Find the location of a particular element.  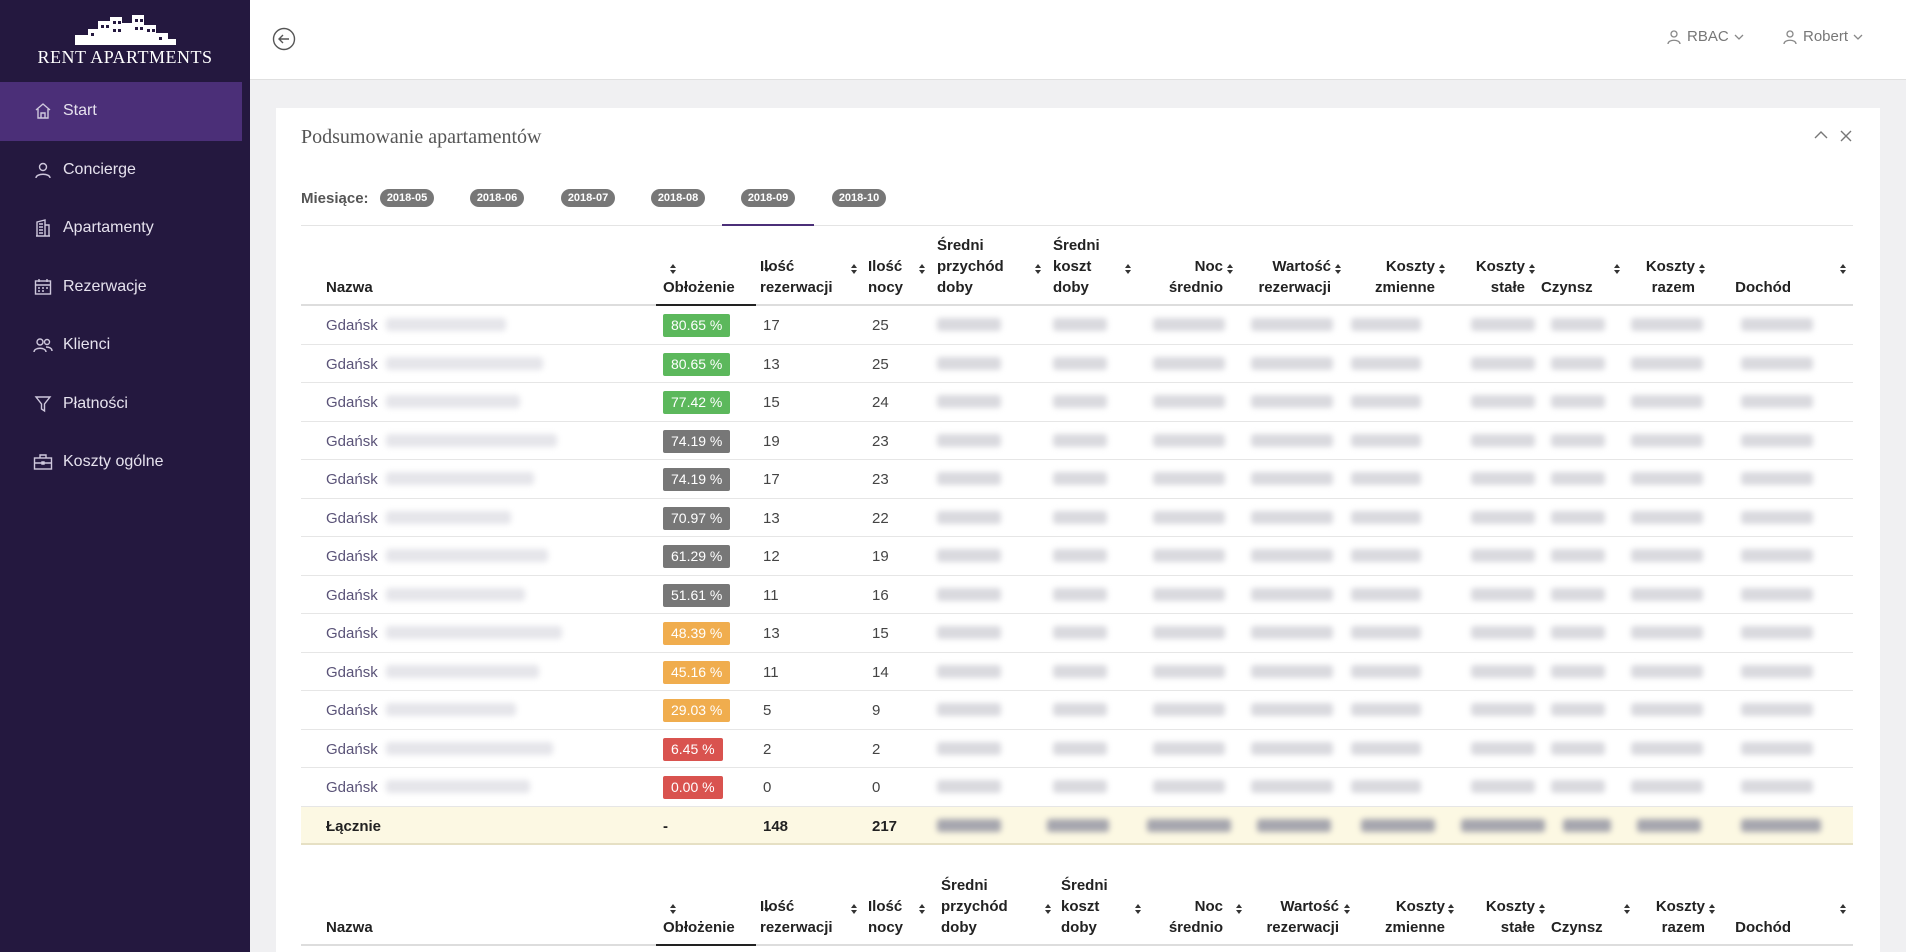

sidebar-item-concierge: Concierge is located at coordinates (125, 170).